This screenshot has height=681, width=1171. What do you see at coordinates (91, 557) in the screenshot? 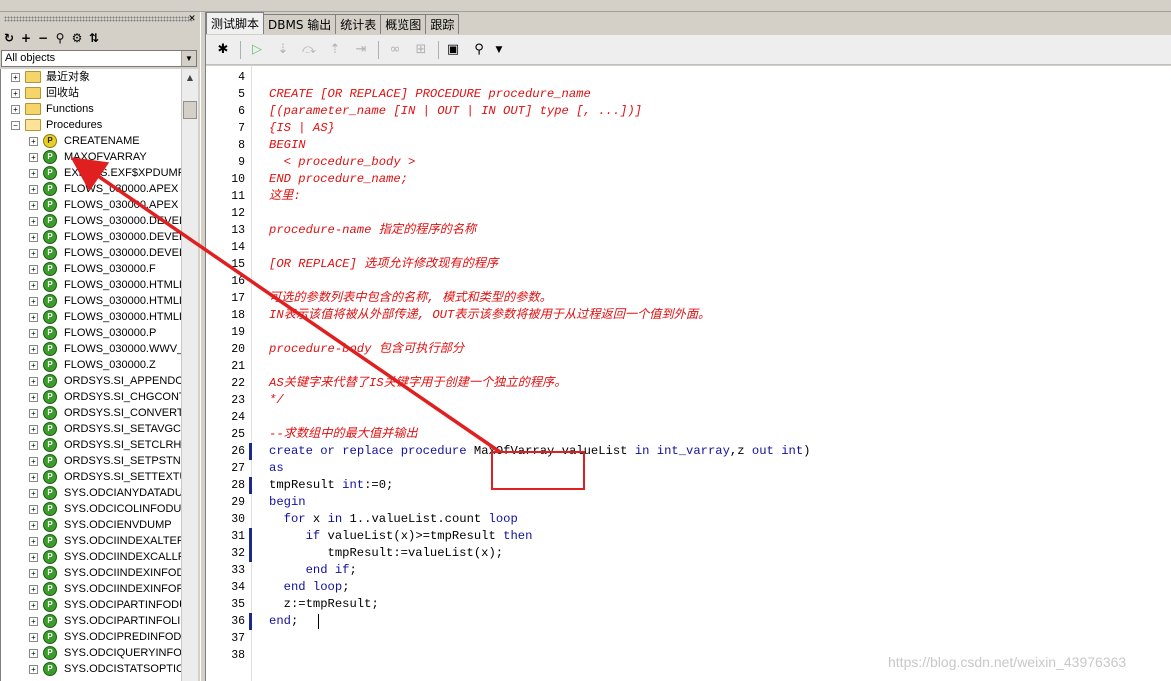
I see `tree-item-procedure: + P SYS.ODCIINDEXCALLP` at bounding box center [91, 557].